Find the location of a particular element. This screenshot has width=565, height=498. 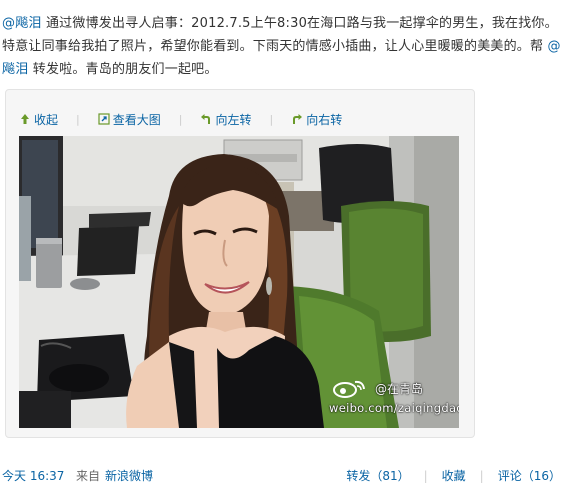

favorite-button: 收藏 is located at coordinates (454, 475).